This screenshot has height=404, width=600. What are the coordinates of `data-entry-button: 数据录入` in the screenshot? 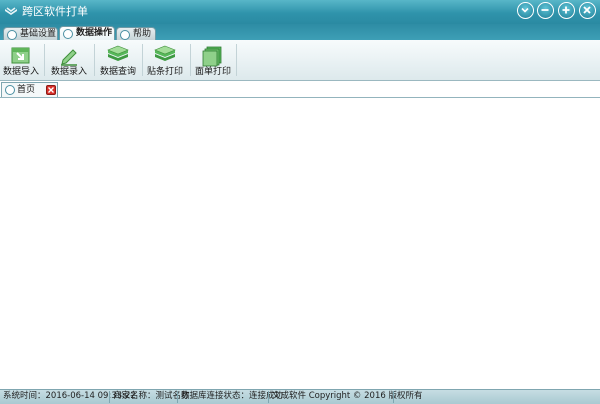 It's located at (69, 60).